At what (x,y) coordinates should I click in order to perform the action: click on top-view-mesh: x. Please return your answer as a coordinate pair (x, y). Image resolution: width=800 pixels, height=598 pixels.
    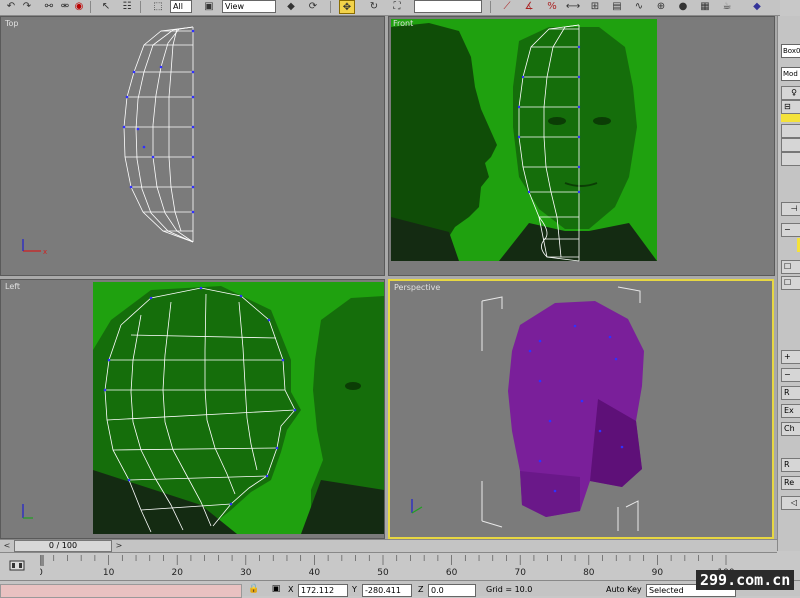
    Looking at the image, I should click on (108, 141).